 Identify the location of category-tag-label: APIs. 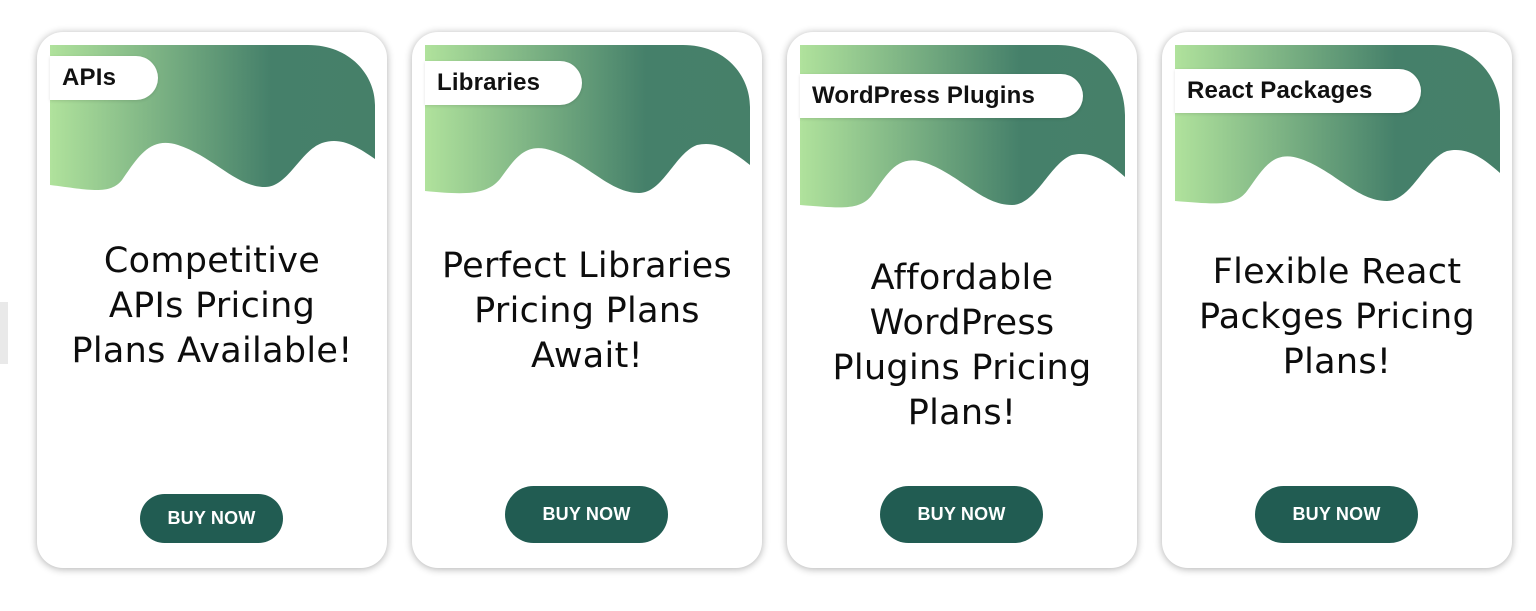
(89, 77).